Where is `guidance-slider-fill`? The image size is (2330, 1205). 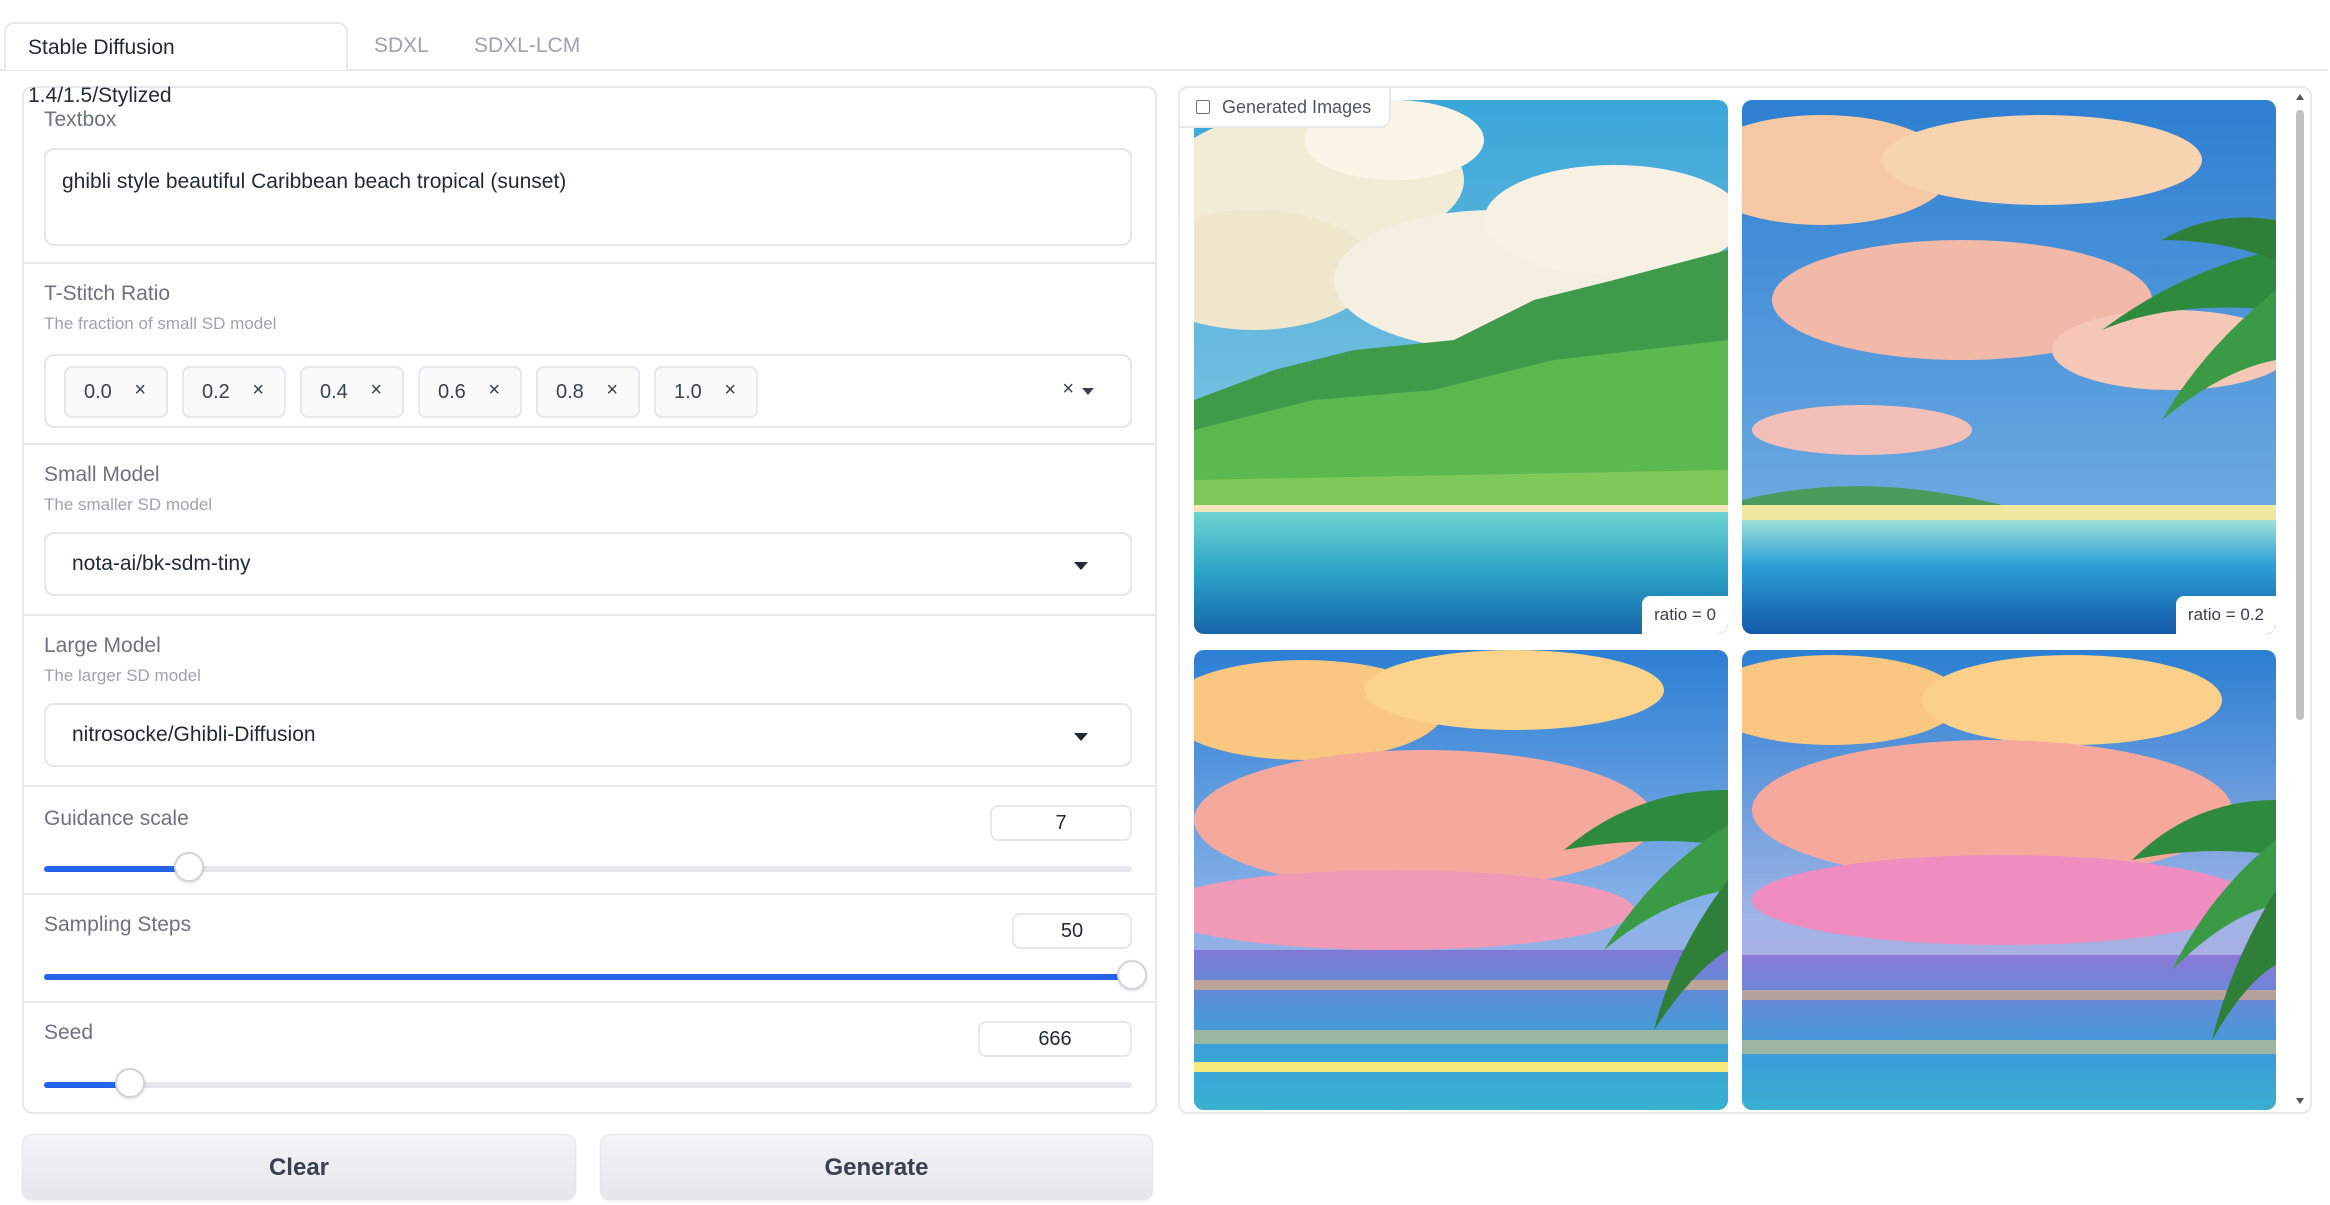 guidance-slider-fill is located at coordinates (116, 869).